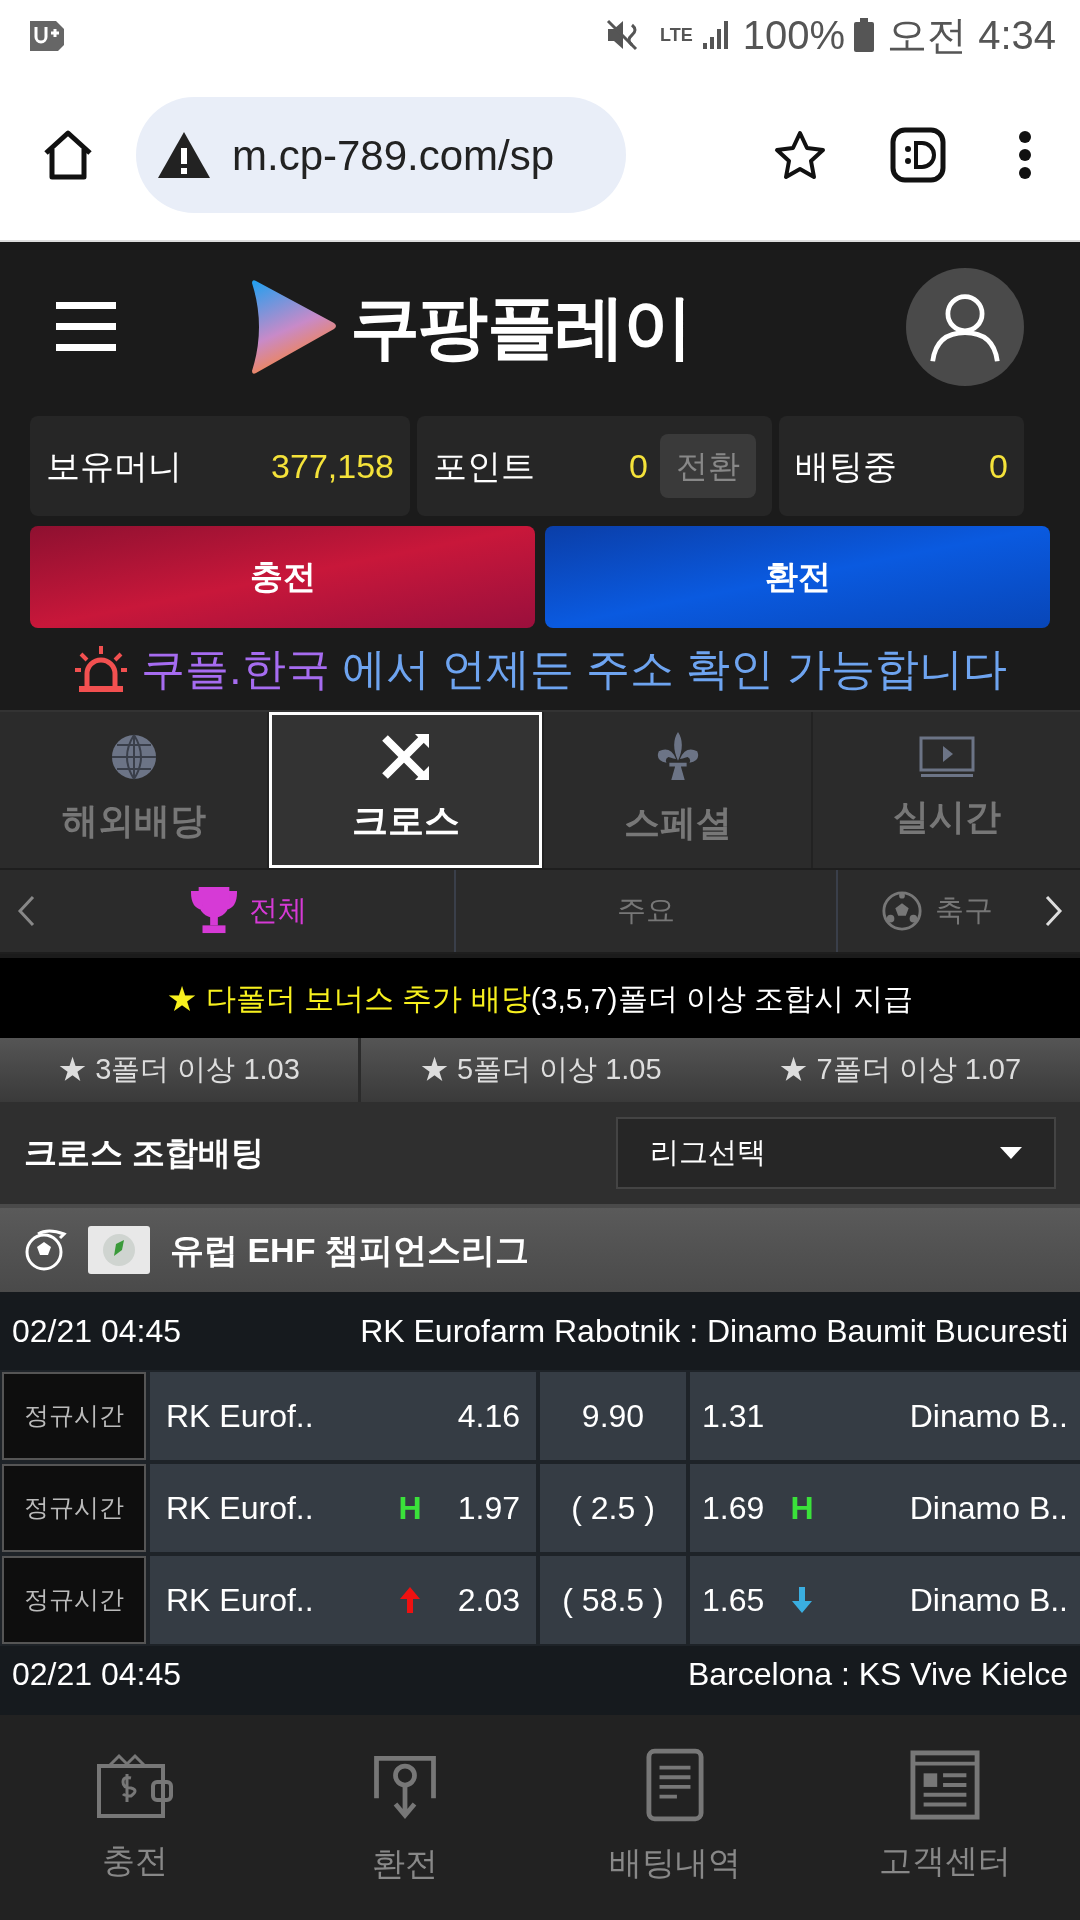 This screenshot has height=1920, width=1080. I want to click on battery-percent: 100%, so click(794, 35).